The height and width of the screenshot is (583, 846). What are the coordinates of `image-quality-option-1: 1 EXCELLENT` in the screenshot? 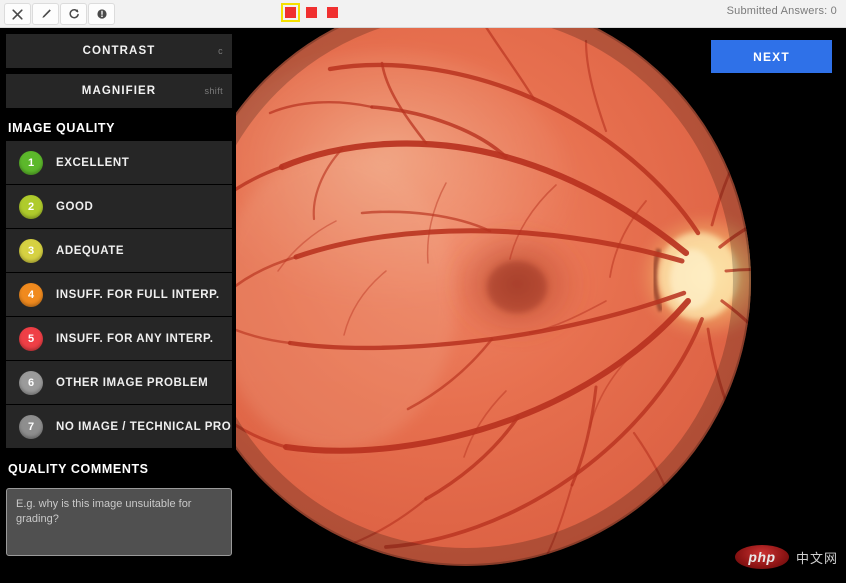 It's located at (119, 162).